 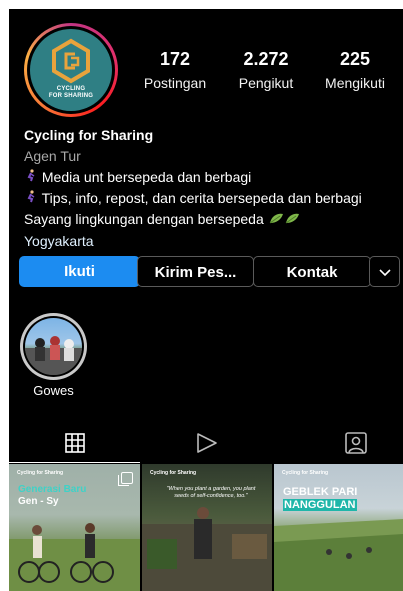 I want to click on stat-posts-value: 172, so click(x=175, y=59).